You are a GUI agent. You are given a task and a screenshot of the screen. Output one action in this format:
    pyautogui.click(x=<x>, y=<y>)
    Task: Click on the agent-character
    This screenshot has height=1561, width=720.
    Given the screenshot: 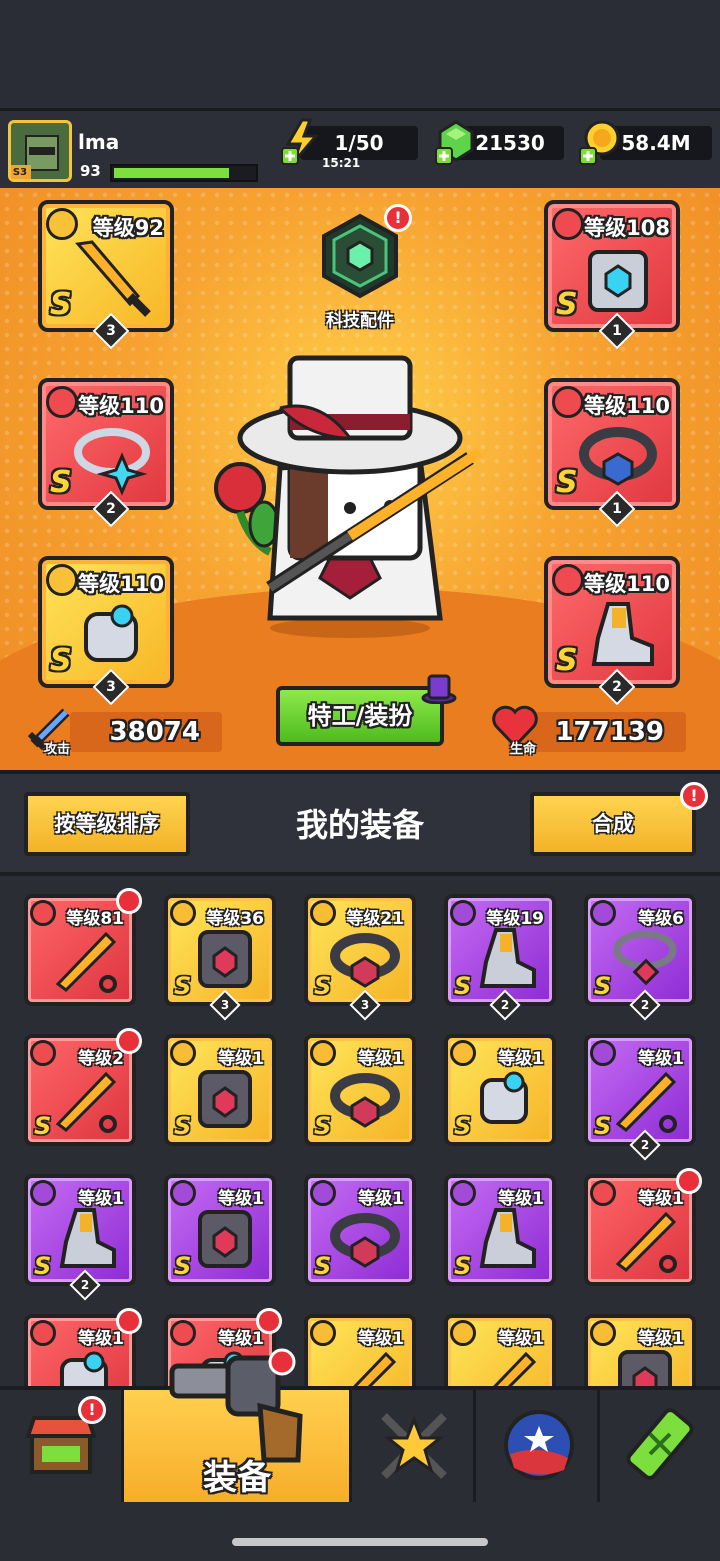 What is the action you would take?
    pyautogui.click(x=350, y=493)
    